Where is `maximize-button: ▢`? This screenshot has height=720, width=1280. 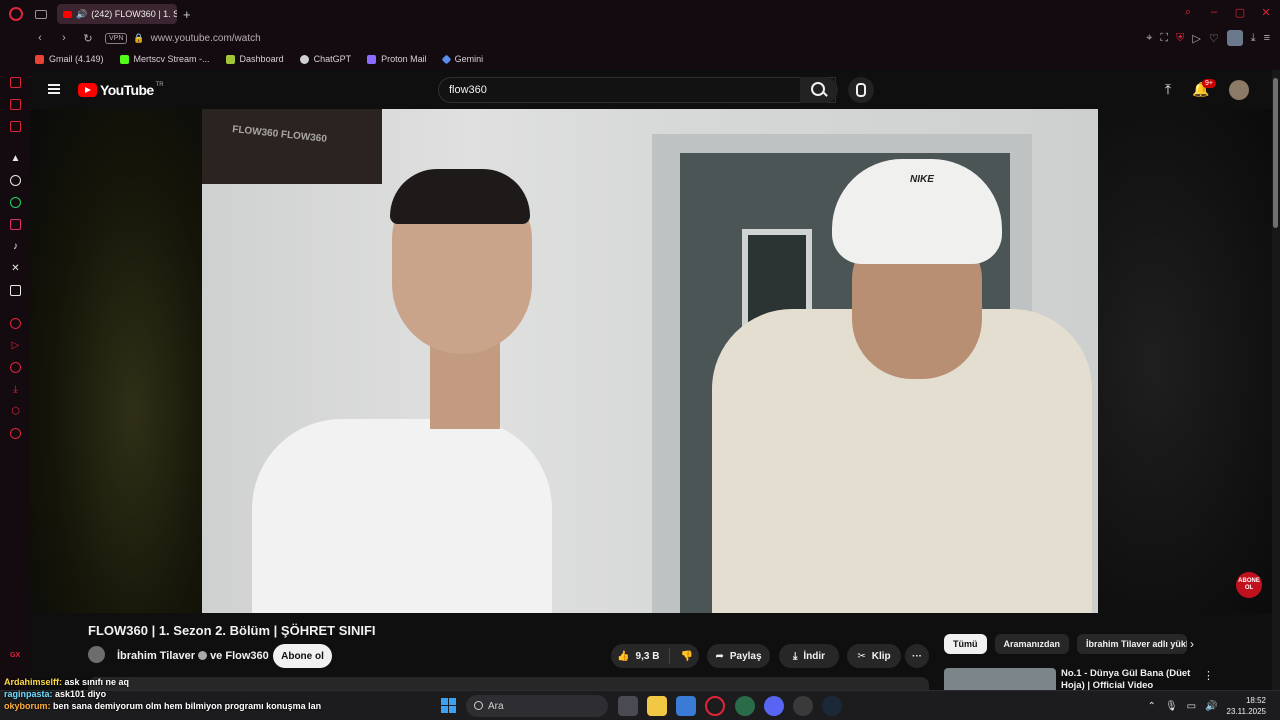 maximize-button: ▢ is located at coordinates (1240, 12).